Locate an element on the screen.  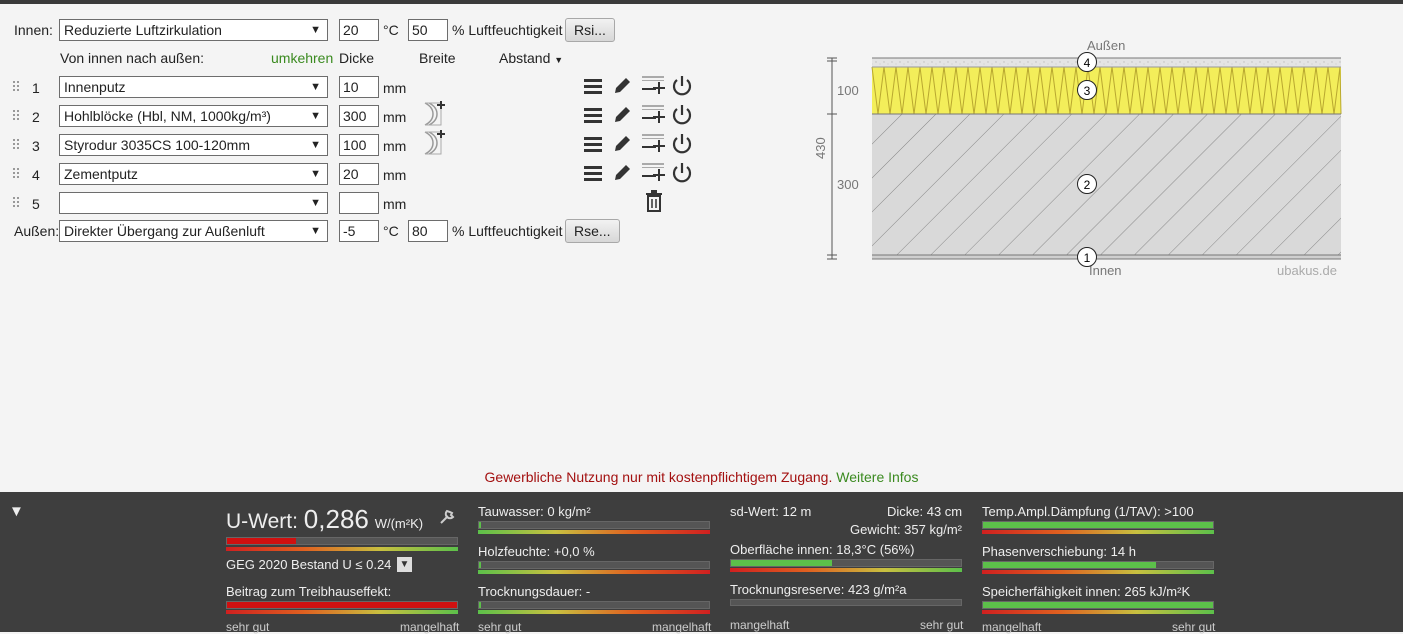
phase-shift-label: Phasenverschiebung: 14 h is located at coordinates (1059, 551).